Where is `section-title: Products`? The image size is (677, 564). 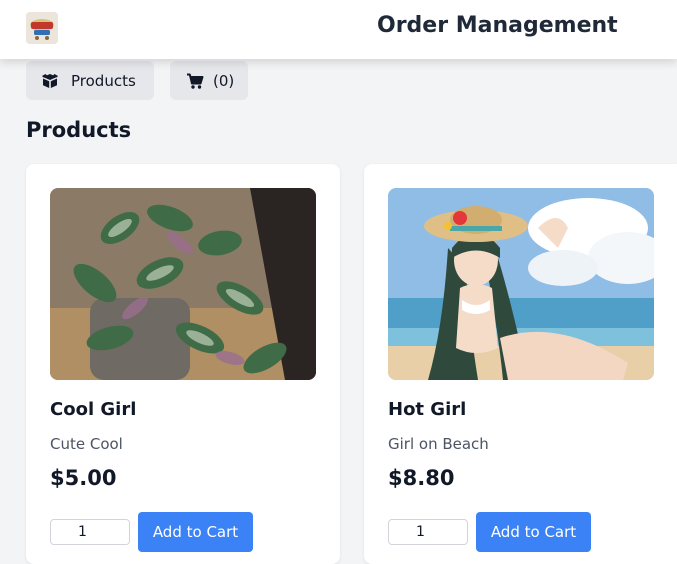
section-title: Products is located at coordinates (79, 130).